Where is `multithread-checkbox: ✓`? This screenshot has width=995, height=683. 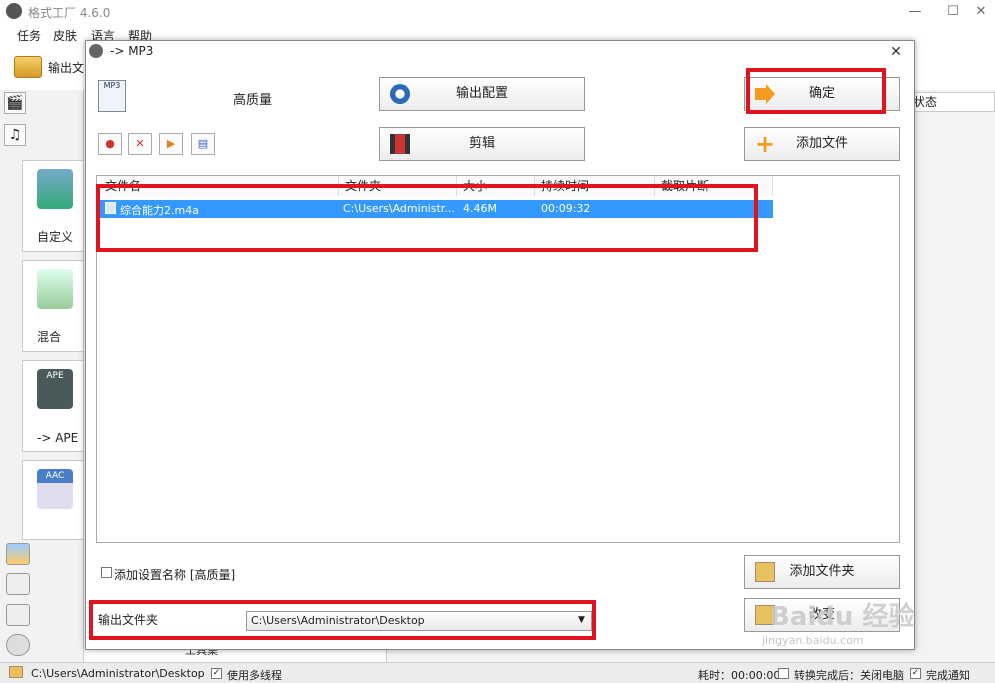 multithread-checkbox: ✓ is located at coordinates (216, 673).